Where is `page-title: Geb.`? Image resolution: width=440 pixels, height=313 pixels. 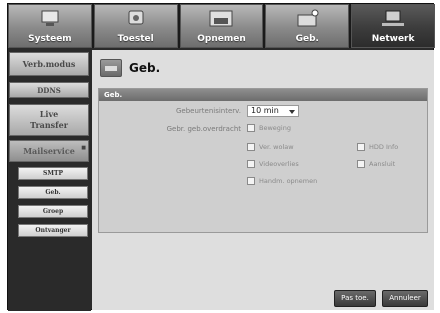
page-title: Geb. is located at coordinates (130, 68).